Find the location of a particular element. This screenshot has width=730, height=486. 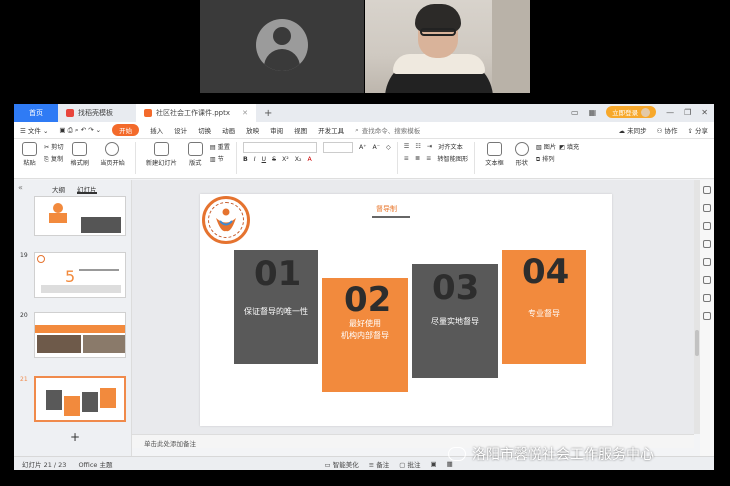

tab-home: 首页 is located at coordinates (36, 113).